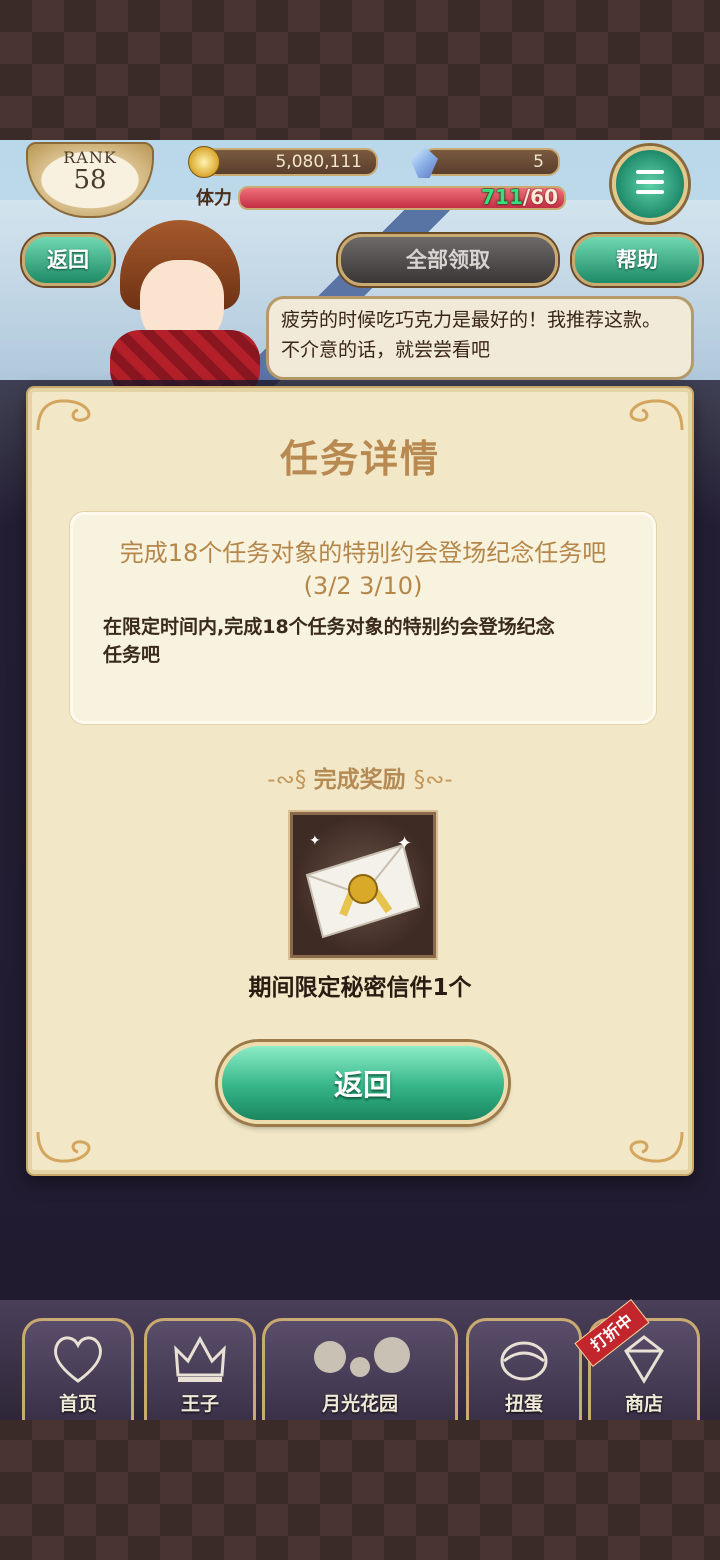  I want to click on nav-item-prince: 王子, so click(200, 1369).